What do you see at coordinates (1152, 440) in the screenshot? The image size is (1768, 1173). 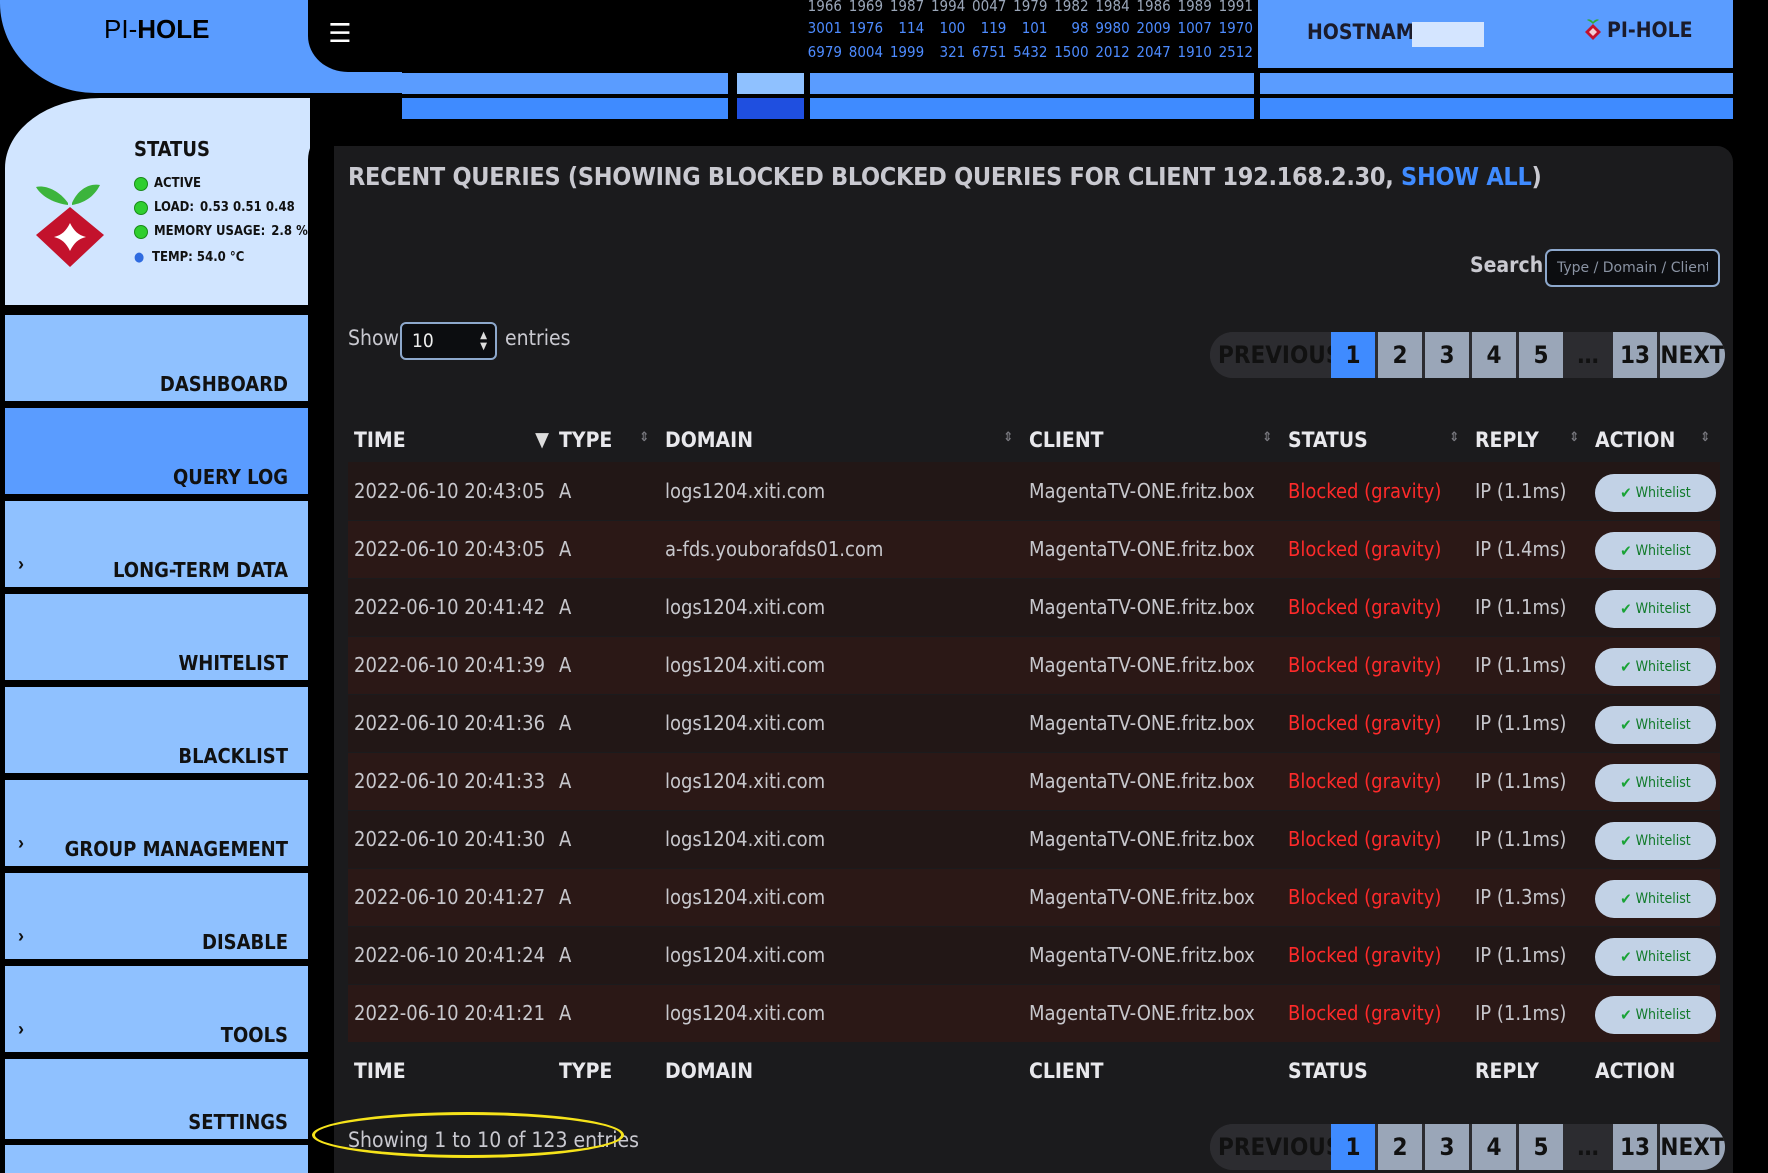 I see `column-header-client: CLIENT ⇕` at bounding box center [1152, 440].